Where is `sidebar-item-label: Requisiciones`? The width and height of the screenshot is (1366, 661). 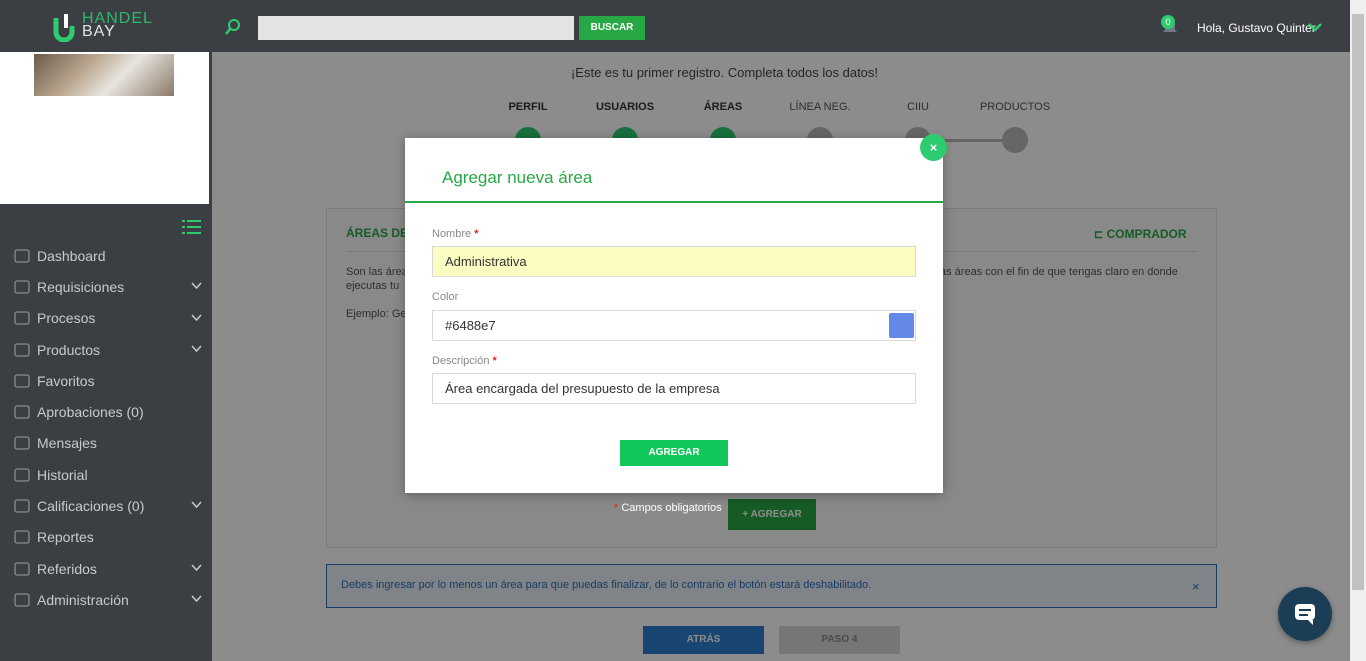 sidebar-item-label: Requisiciones is located at coordinates (81, 286).